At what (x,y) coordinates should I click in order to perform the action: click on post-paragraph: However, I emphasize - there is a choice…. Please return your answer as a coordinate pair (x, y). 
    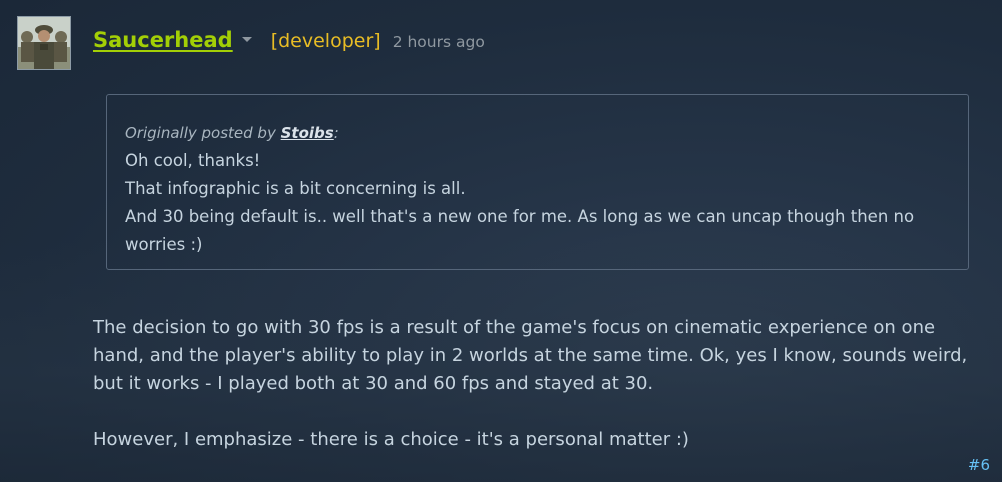
    Looking at the image, I should click on (391, 439).